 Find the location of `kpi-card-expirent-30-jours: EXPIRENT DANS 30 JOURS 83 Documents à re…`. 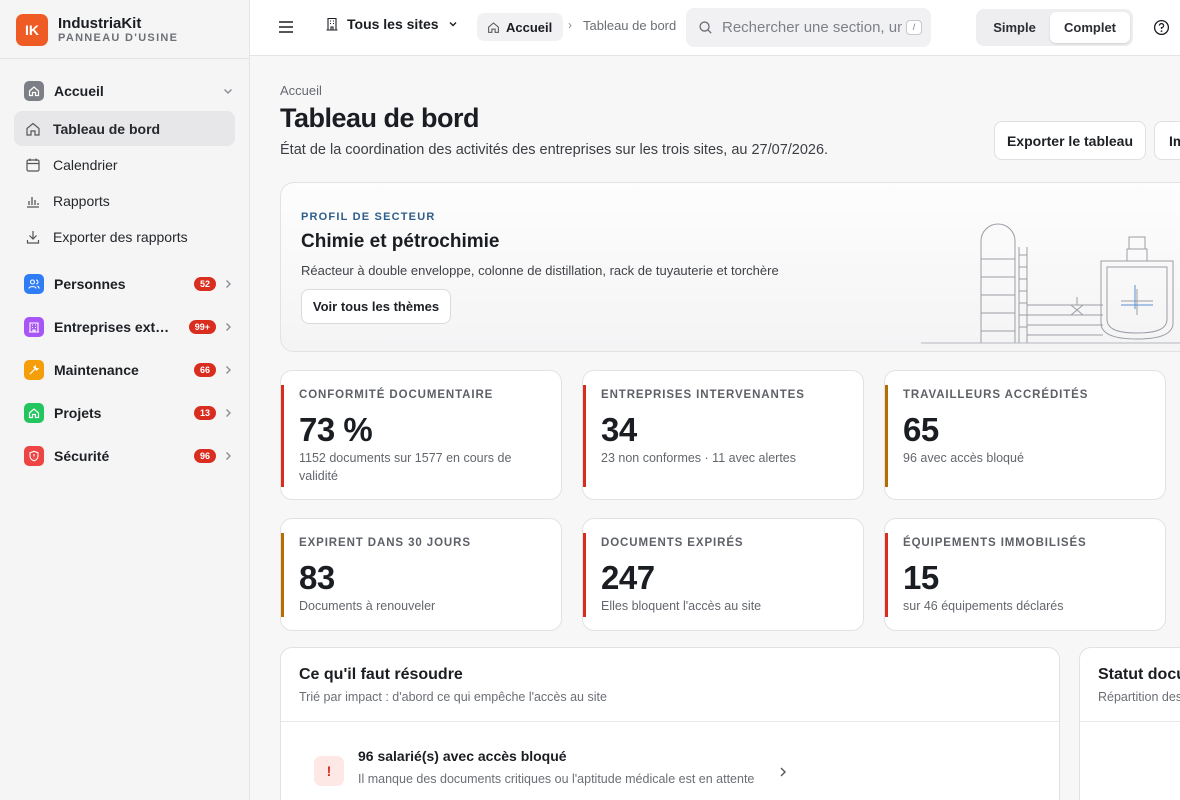

kpi-card-expirent-30-jours: EXPIRENT DANS 30 JOURS 83 Documents à re… is located at coordinates (421, 574).